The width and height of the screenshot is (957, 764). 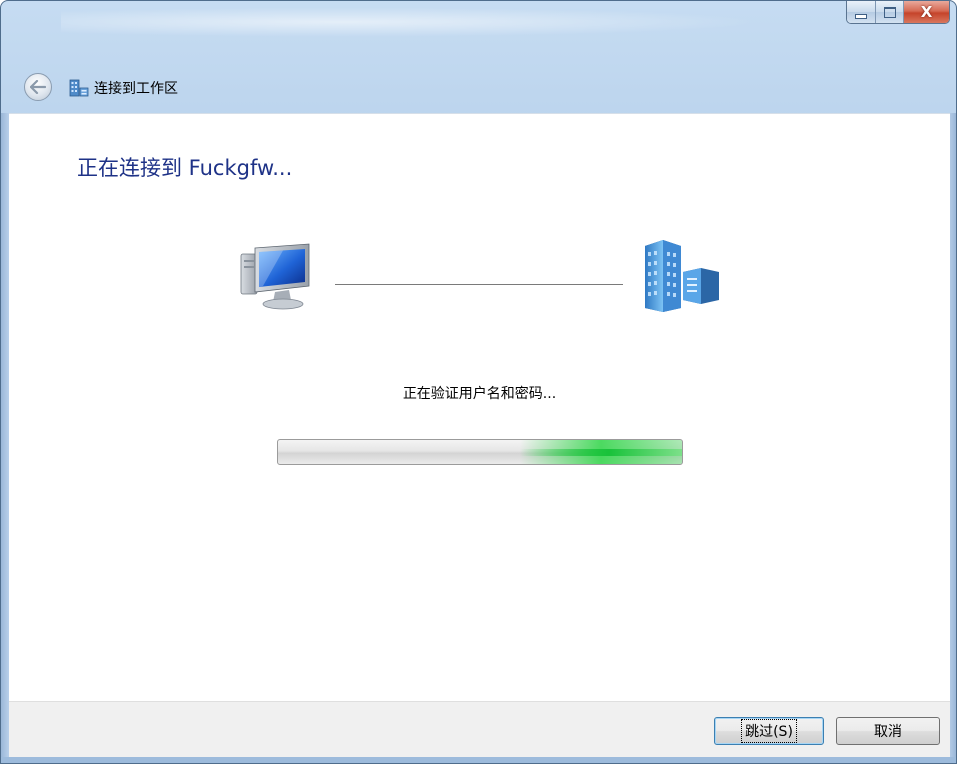 I want to click on workplace-network-icon, so click(x=79, y=88).